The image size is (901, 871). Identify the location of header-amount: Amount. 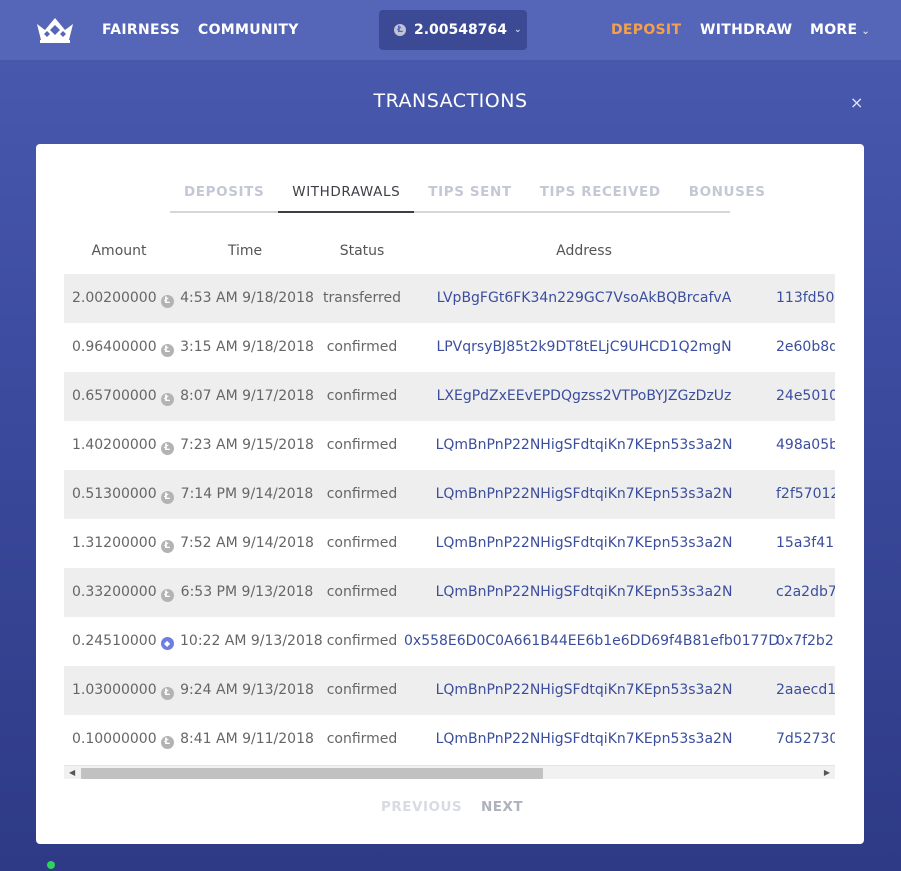
(119, 251).